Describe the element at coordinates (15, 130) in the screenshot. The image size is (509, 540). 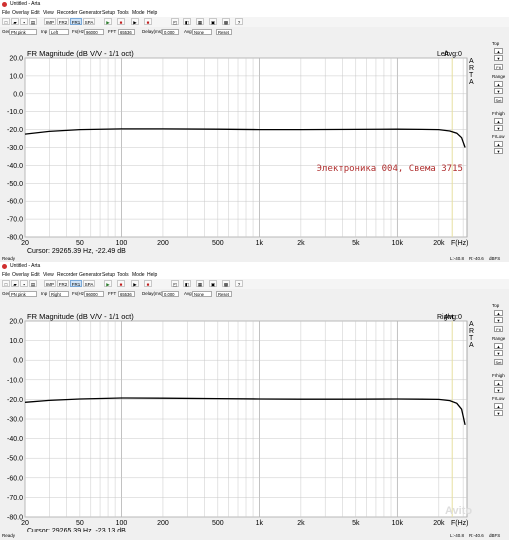
I see `y-tick-label: -20.0` at that location.